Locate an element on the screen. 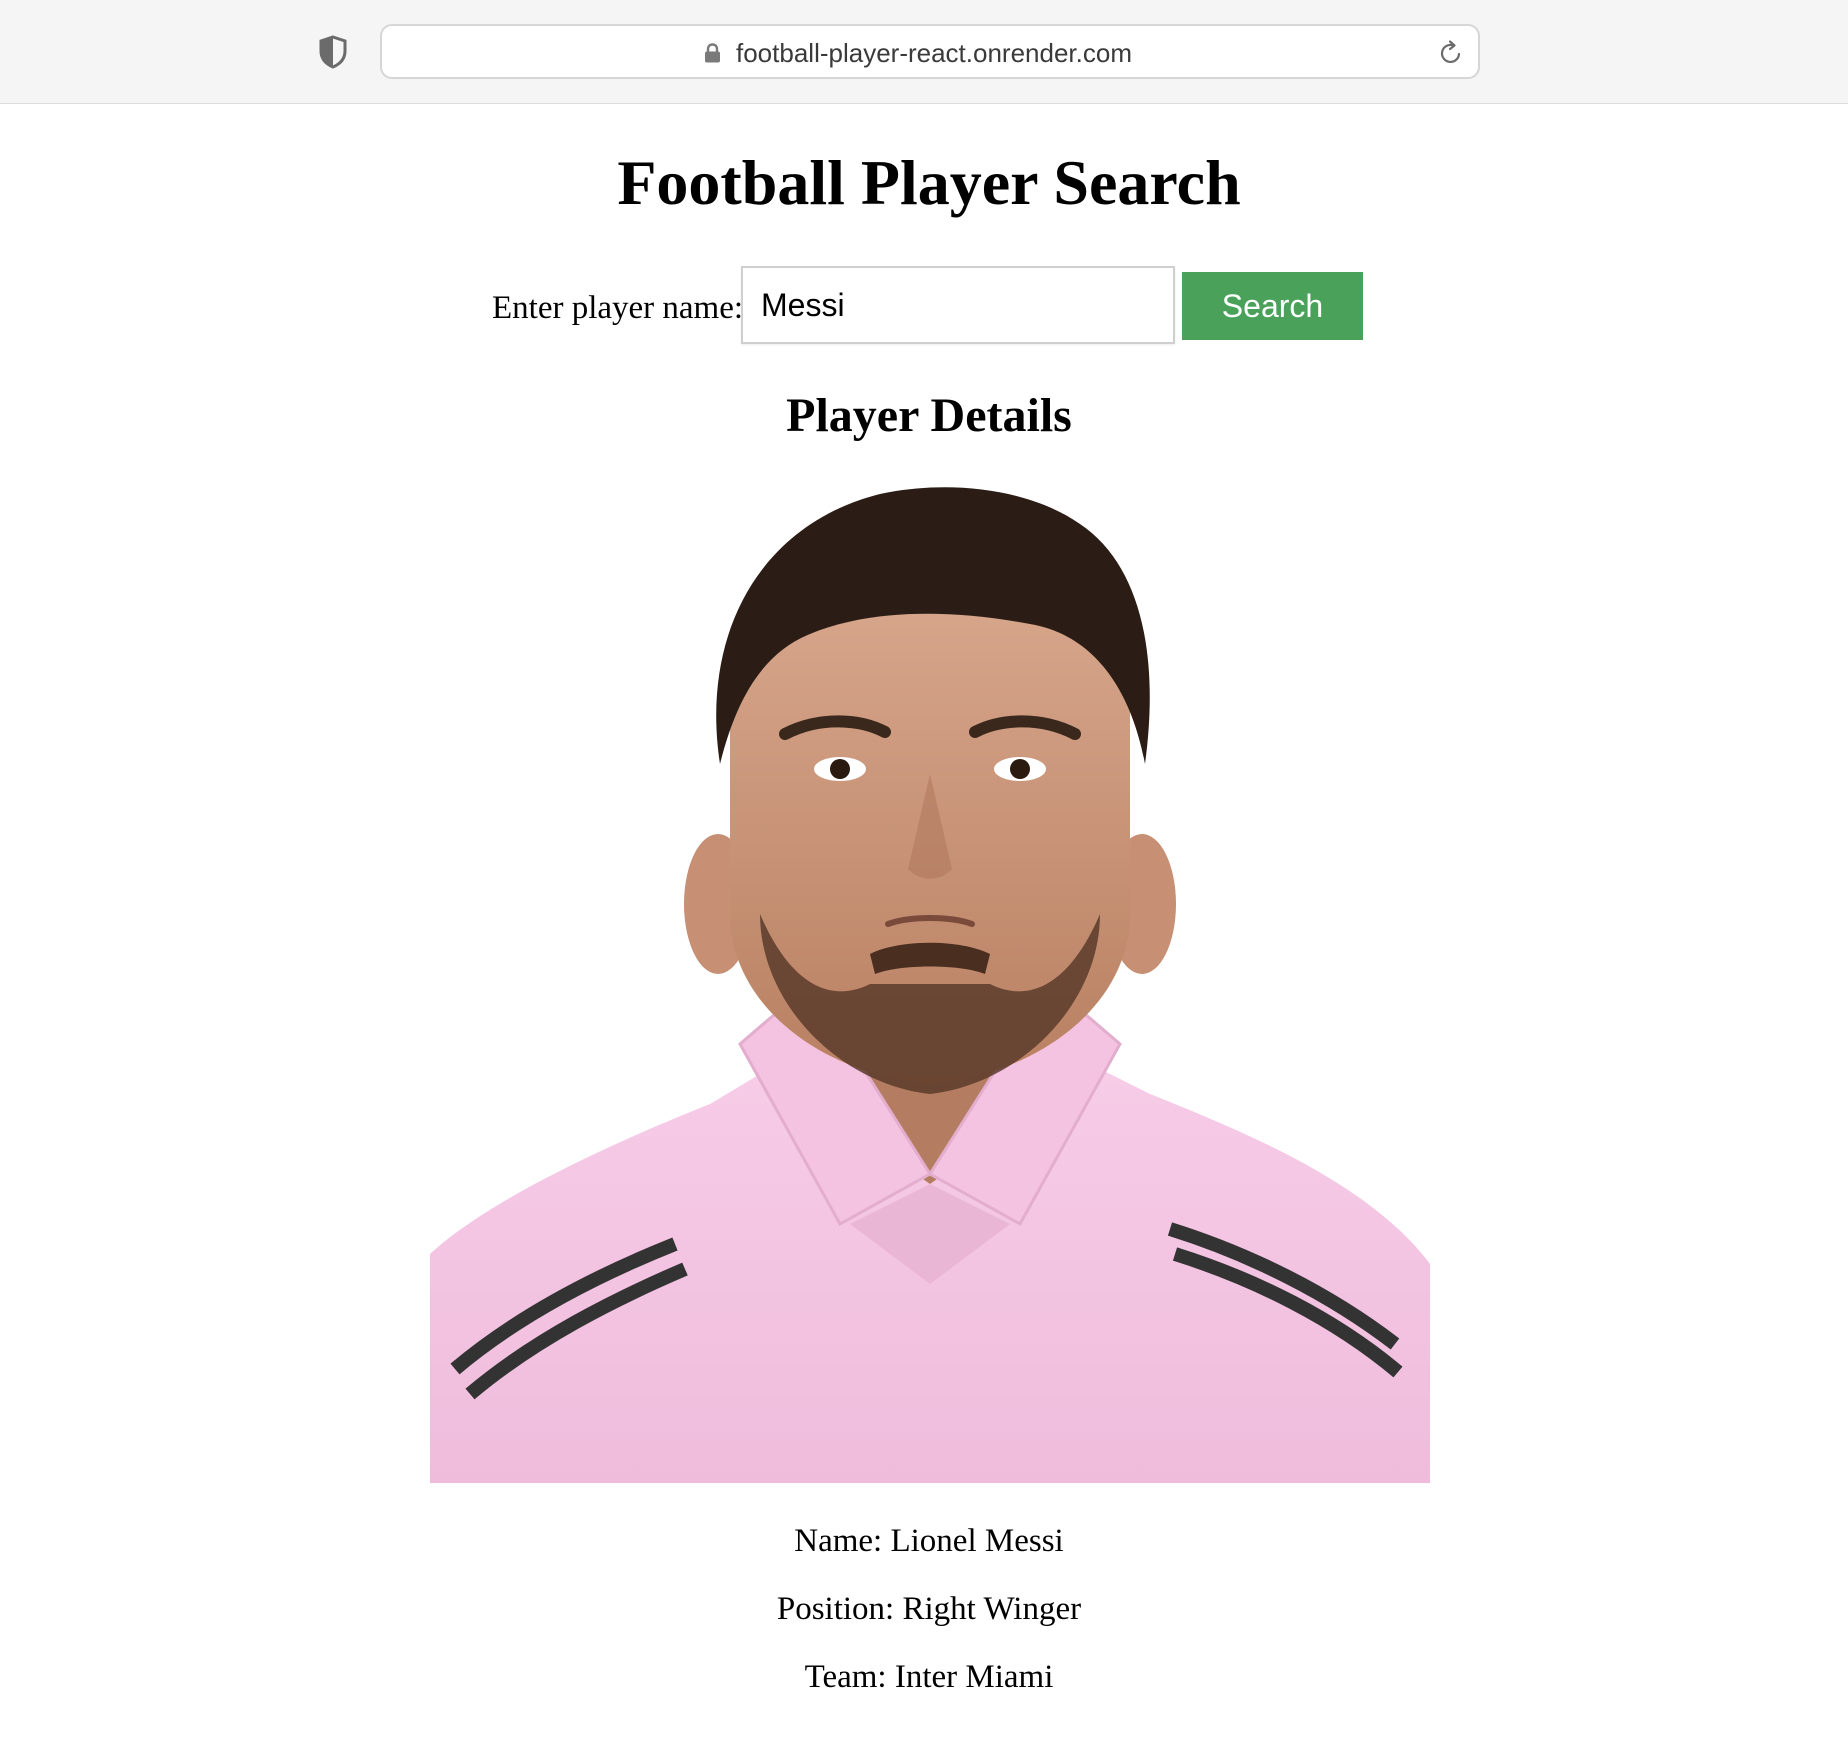 The image size is (1848, 1746). player-name: Name: Lionel Messi is located at coordinates (929, 1541).